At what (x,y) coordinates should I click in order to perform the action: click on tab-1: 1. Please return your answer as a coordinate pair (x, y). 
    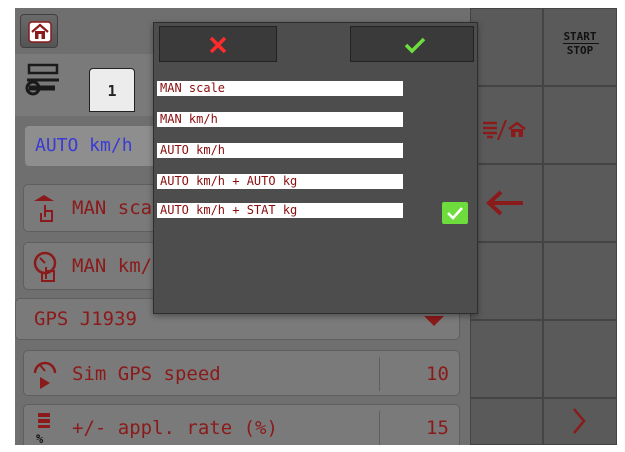
    Looking at the image, I should click on (112, 90).